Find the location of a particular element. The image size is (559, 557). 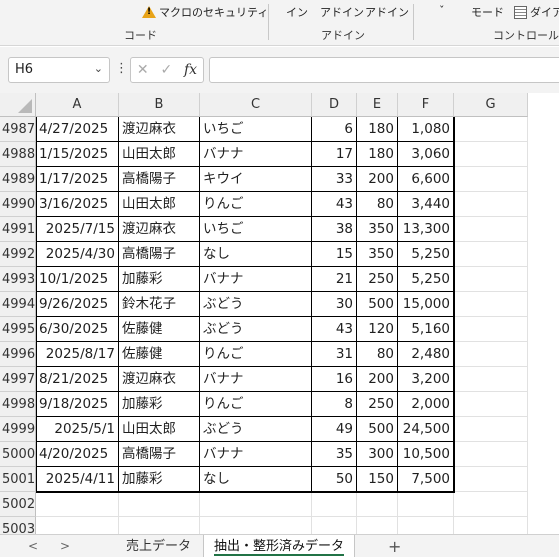

cell-a: 9/26/2025 is located at coordinates (77, 304).